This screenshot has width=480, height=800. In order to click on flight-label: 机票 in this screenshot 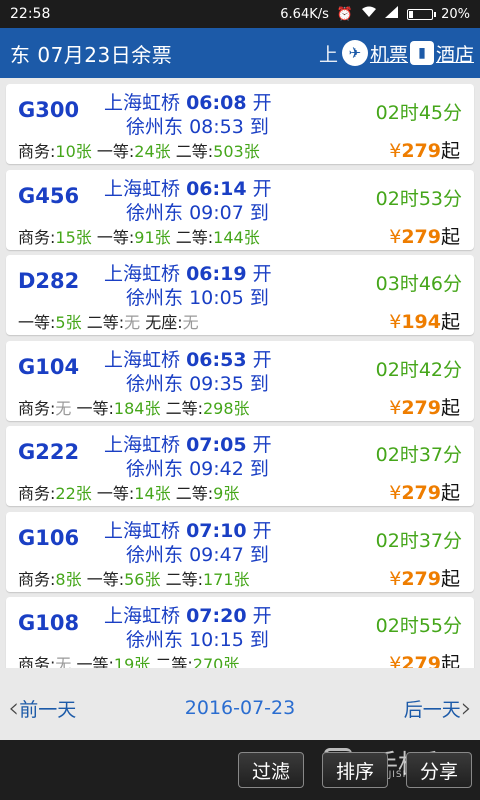, I will do `click(388, 54)`.